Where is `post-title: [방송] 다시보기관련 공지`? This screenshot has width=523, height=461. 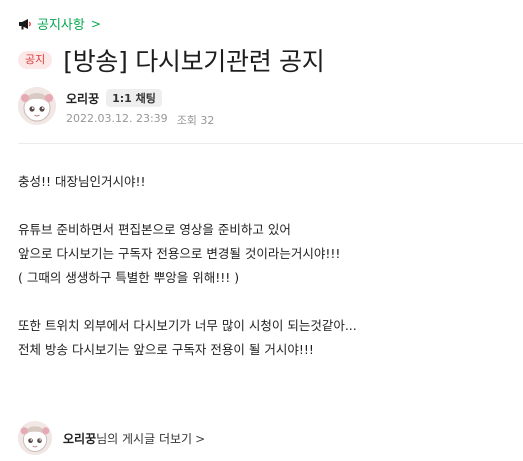 post-title: [방송] 다시보기관련 공지 is located at coordinates (194, 61).